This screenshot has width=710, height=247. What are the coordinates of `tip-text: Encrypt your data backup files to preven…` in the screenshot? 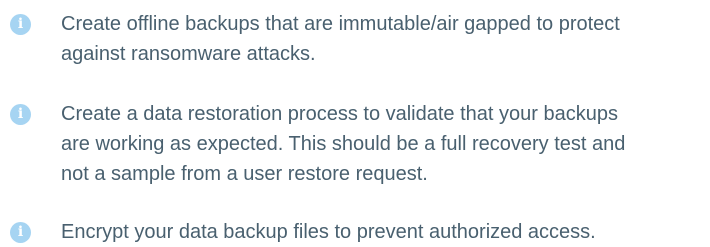 It's located at (381, 232).